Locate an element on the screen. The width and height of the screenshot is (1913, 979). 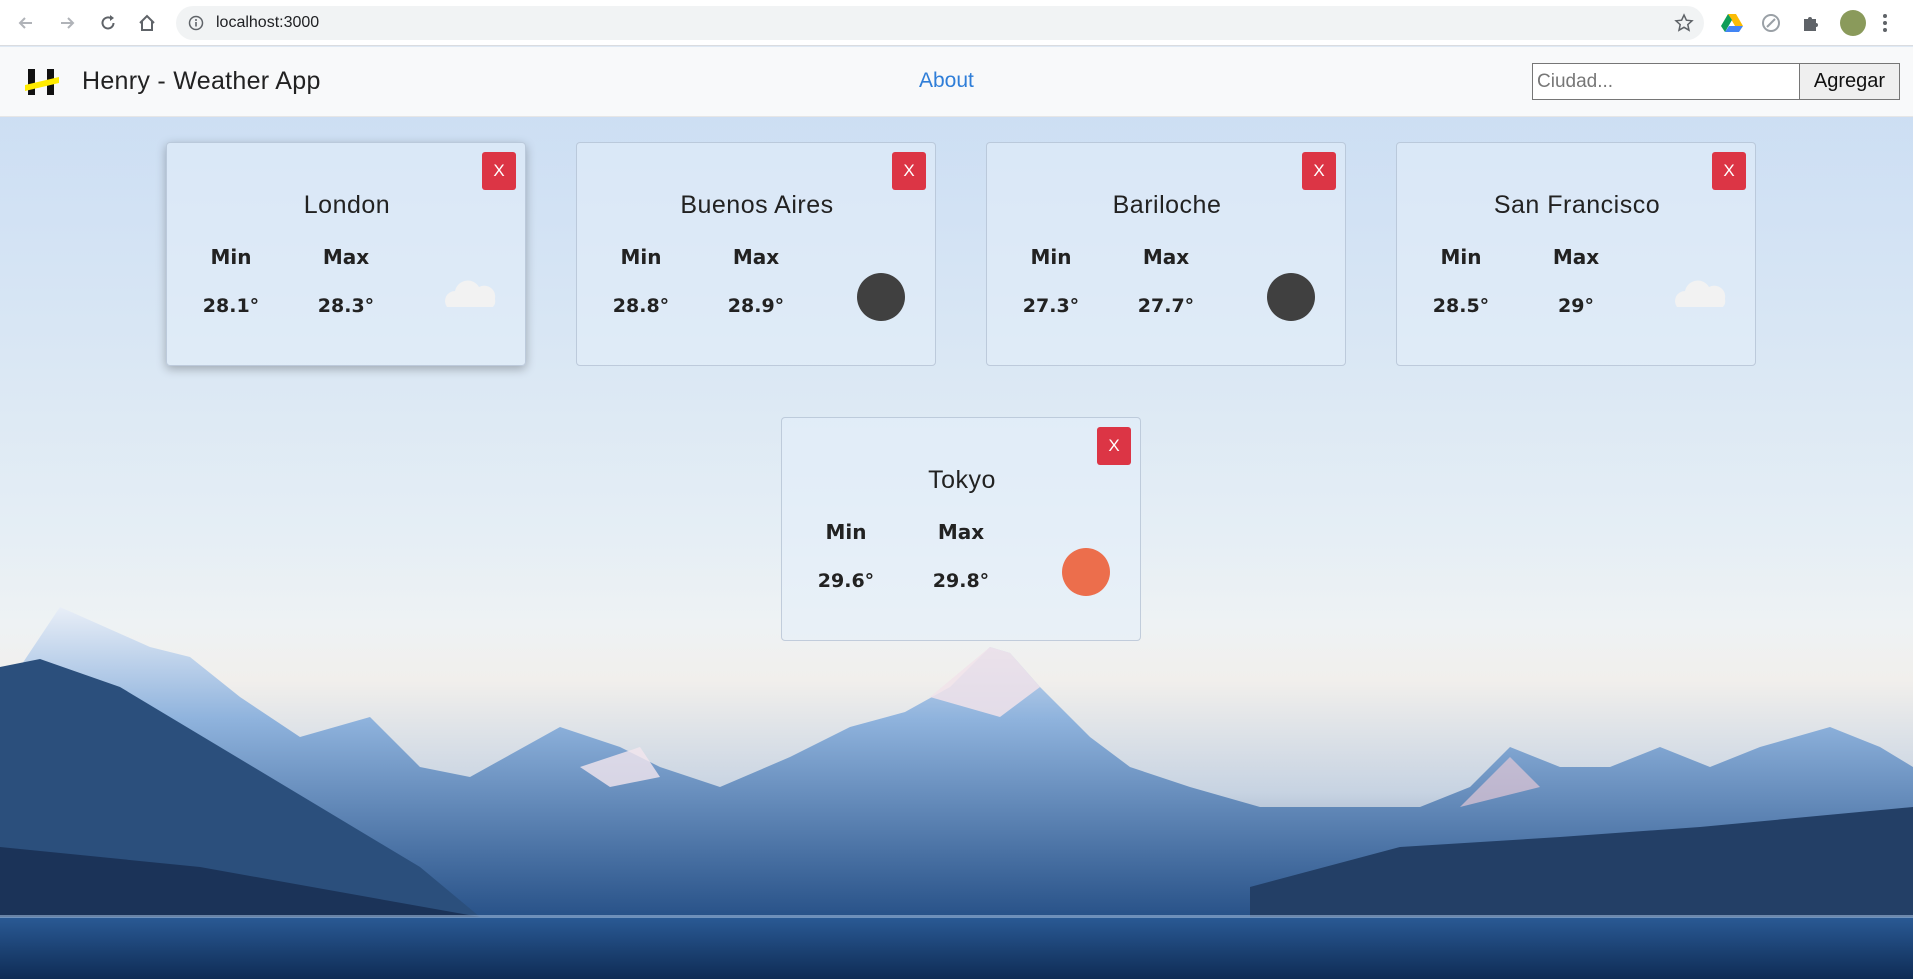
app-navbar: Henry - Weather App About Agregar is located at coordinates (956, 82).